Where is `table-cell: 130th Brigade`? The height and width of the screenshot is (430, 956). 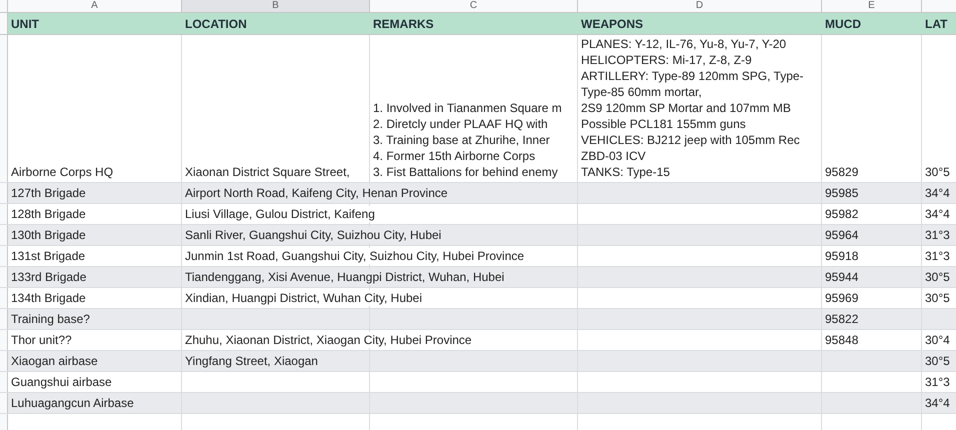
table-cell: 130th Brigade is located at coordinates (48, 235).